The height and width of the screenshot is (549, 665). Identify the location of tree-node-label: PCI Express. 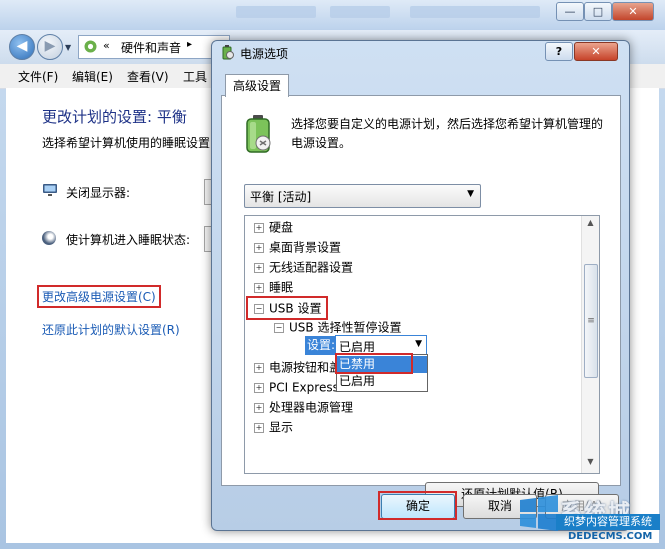
(304, 387).